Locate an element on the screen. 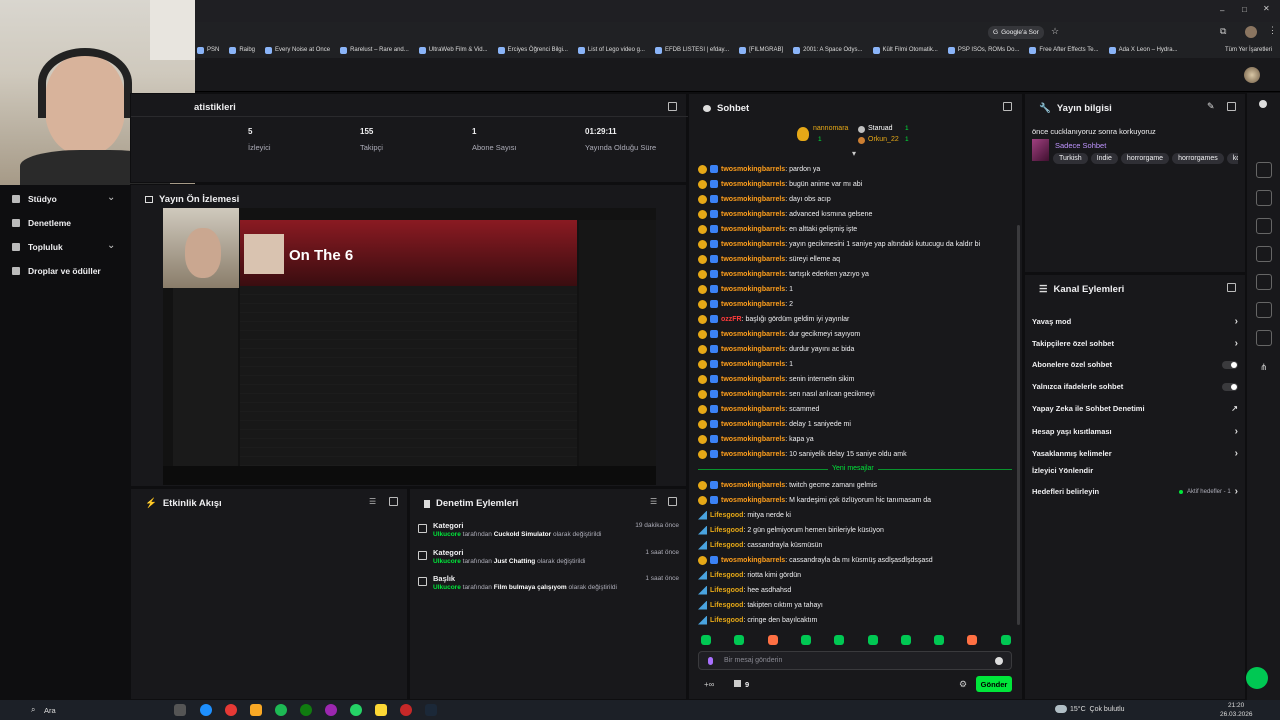 This screenshot has width=1280, height=720. stream-tag: horrorgames is located at coordinates (1198, 158).